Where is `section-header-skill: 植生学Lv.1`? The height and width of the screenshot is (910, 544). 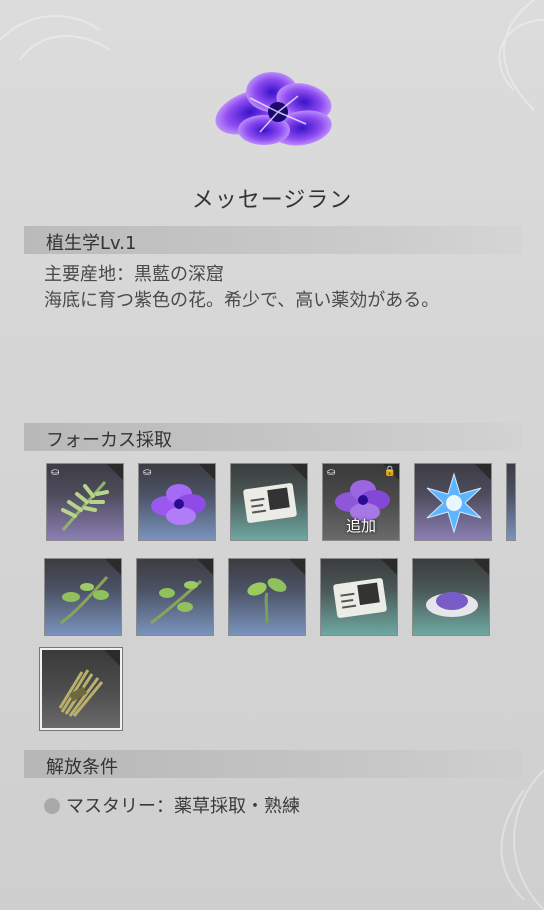 section-header-skill: 植生学Lv.1 is located at coordinates (273, 240).